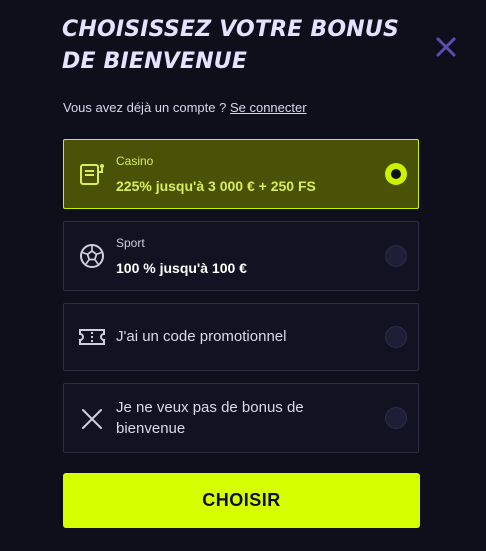 The width and height of the screenshot is (486, 551). I want to click on login-link: Se connecter, so click(268, 107).